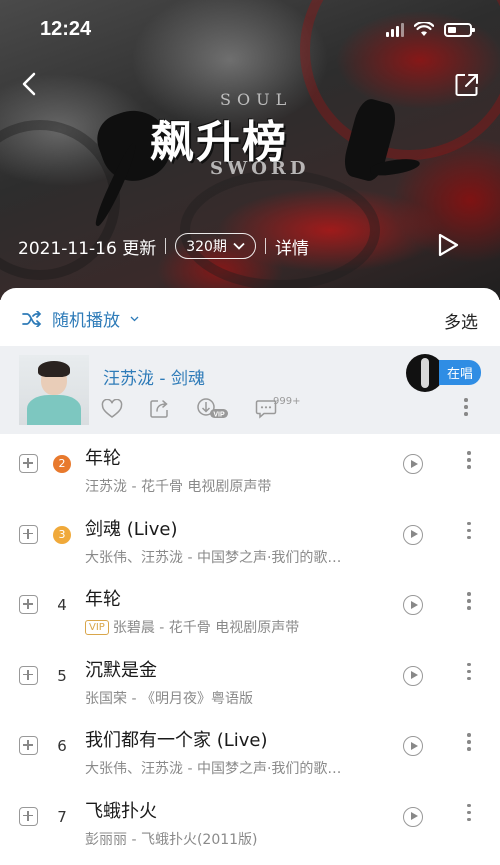 This screenshot has width=500, height=865. Describe the element at coordinates (395, 29) in the screenshot. I see `cellular-signal-icon` at that location.